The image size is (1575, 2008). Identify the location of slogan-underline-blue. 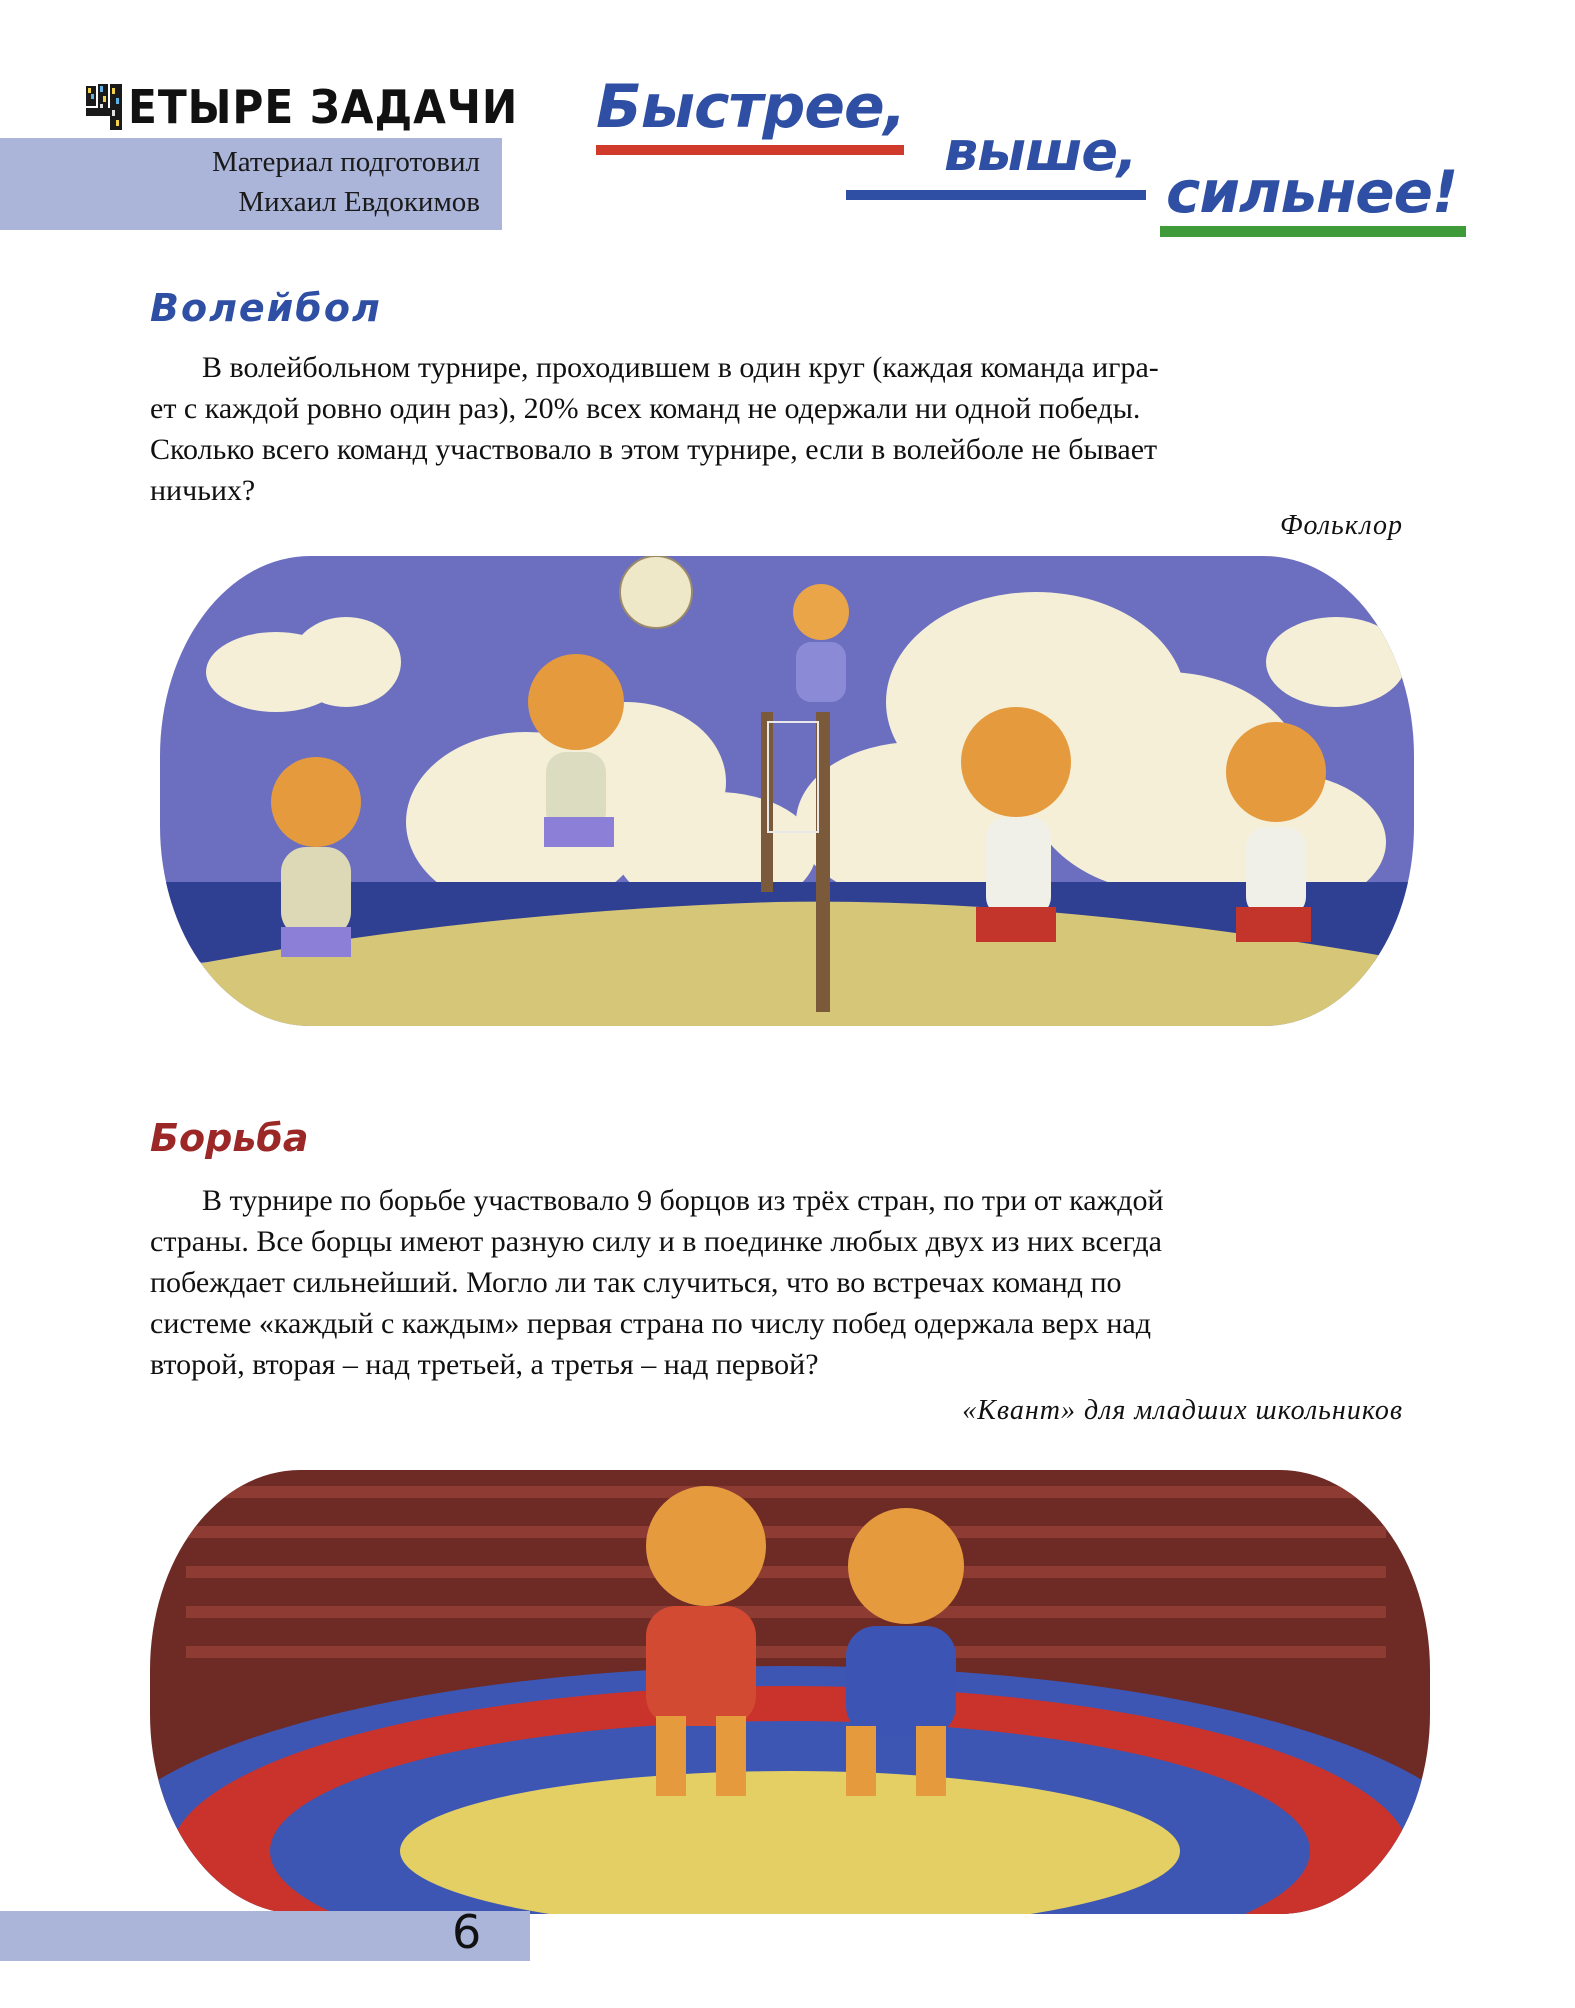
(996, 195).